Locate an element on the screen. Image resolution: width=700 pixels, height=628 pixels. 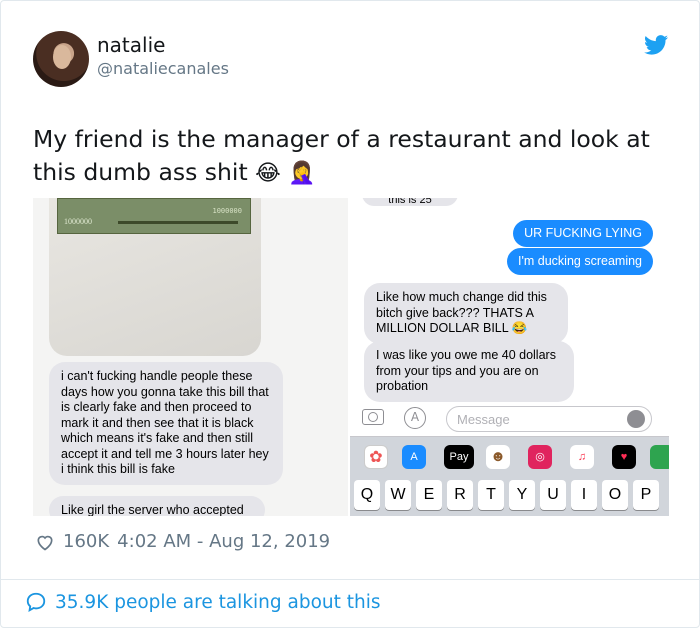
apple-pay-label: Pay is located at coordinates (459, 457).